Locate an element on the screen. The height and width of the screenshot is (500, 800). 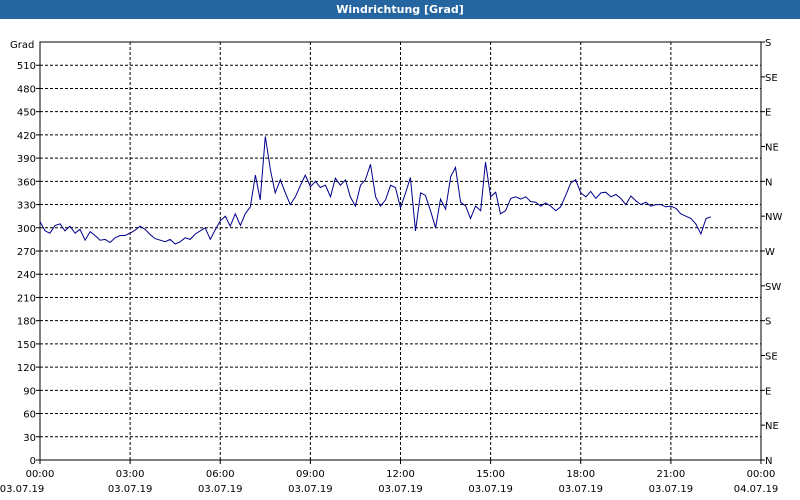
y-axis-label: Grad is located at coordinates (22, 45).